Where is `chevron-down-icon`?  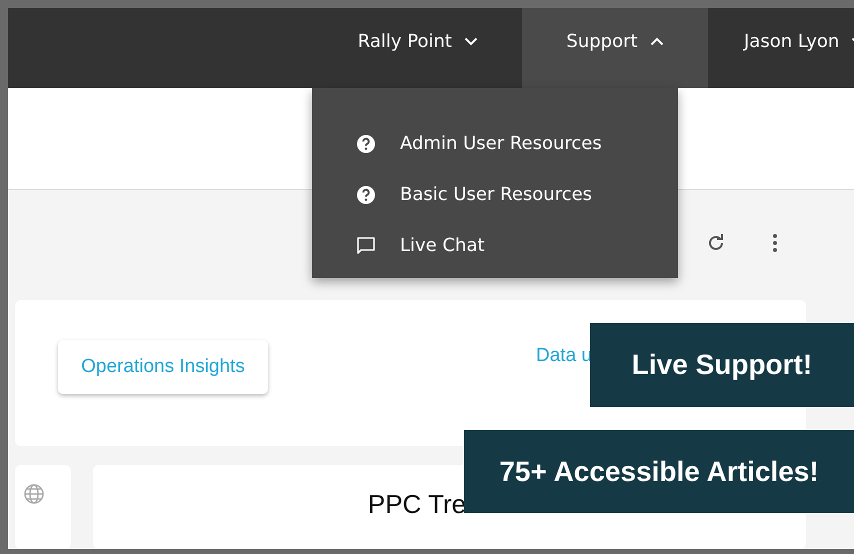
chevron-down-icon is located at coordinates (471, 41).